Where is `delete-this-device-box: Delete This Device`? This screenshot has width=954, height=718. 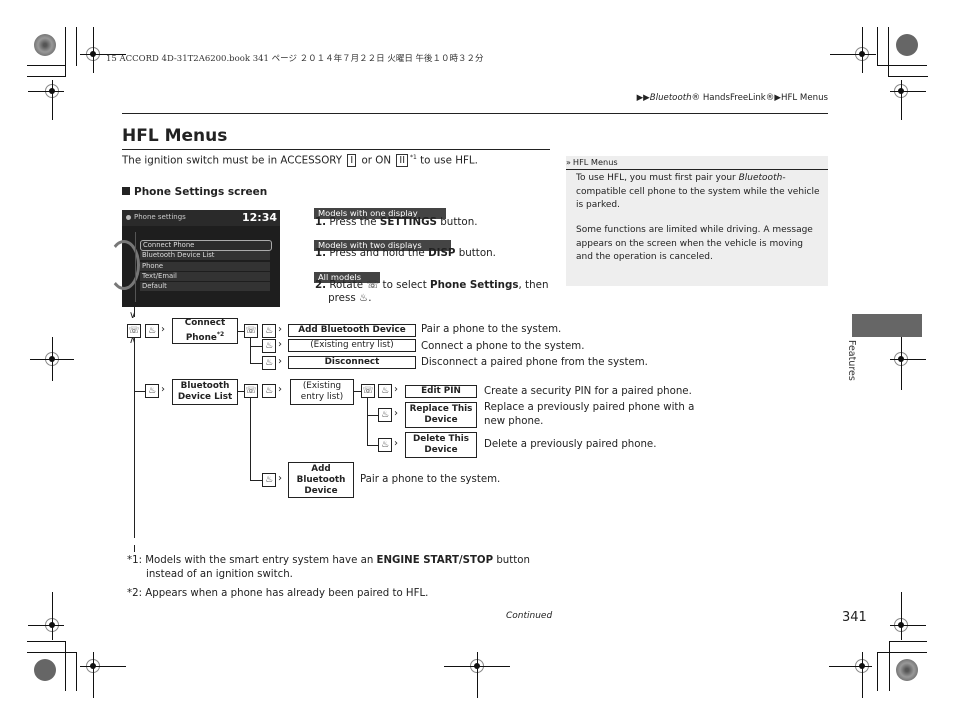
delete-this-device-box: Delete This Device is located at coordinates (441, 445).